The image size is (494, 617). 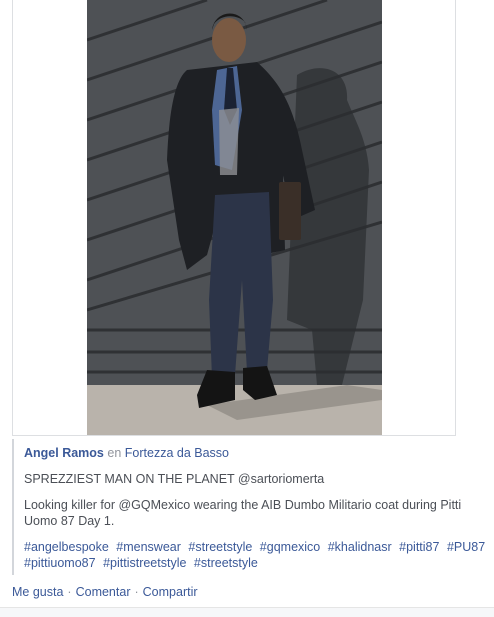 What do you see at coordinates (37, 592) in the screenshot?
I see `like-button: Me gusta` at bounding box center [37, 592].